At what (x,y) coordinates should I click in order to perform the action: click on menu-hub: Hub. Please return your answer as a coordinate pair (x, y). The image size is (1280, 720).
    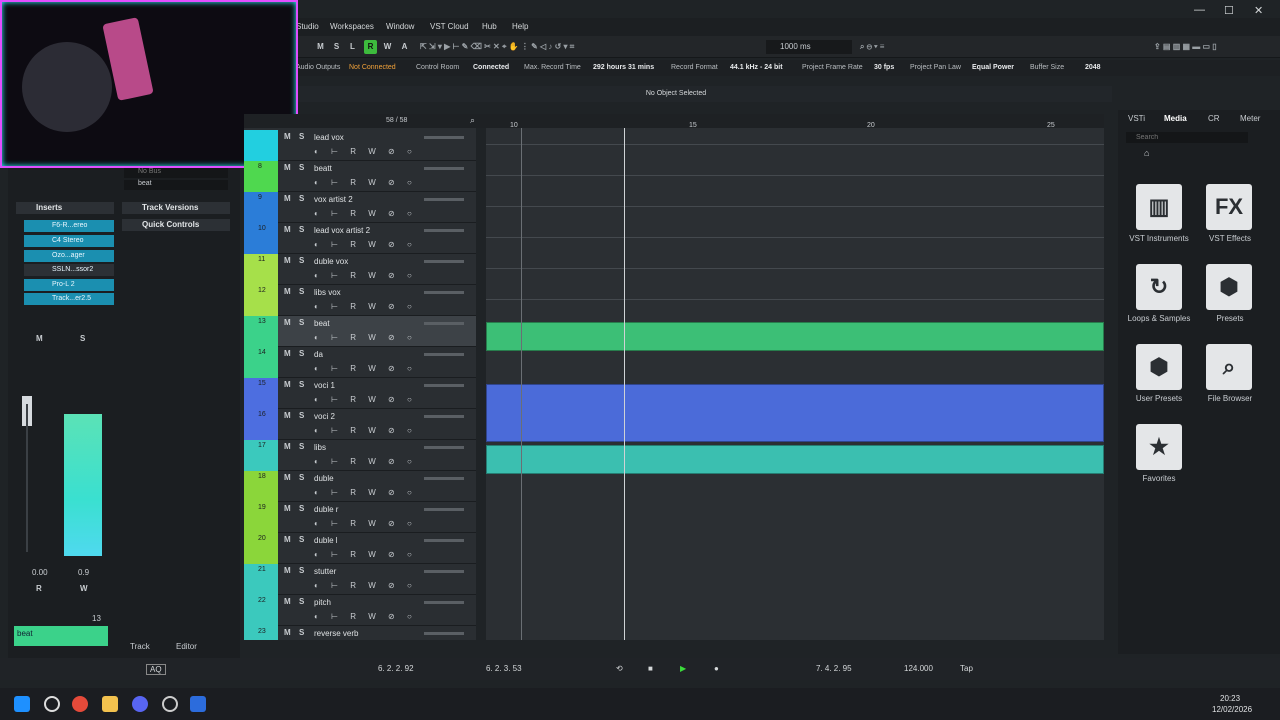
    Looking at the image, I should click on (489, 26).